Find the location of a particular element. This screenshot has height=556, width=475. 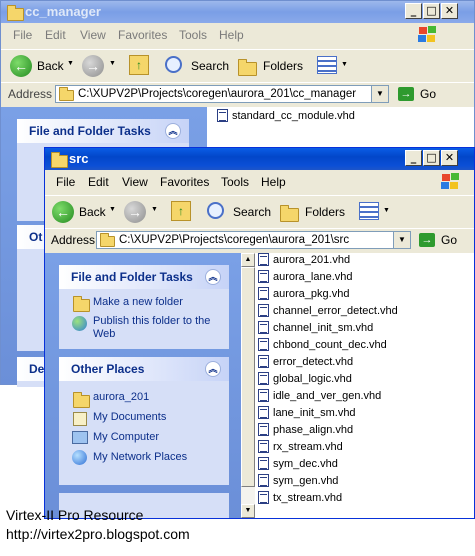

file-name: error_detect.vhd is located at coordinates (313, 362).